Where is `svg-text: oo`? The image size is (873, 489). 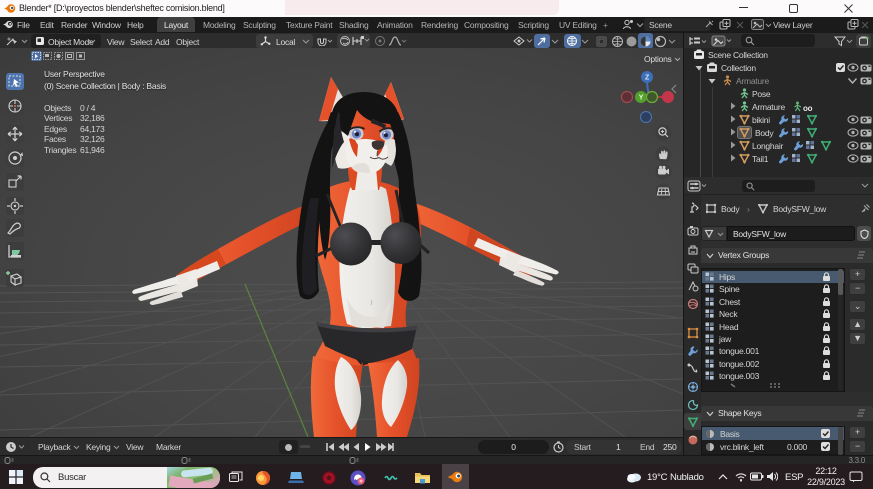 svg-text: oo is located at coordinates (808, 108).